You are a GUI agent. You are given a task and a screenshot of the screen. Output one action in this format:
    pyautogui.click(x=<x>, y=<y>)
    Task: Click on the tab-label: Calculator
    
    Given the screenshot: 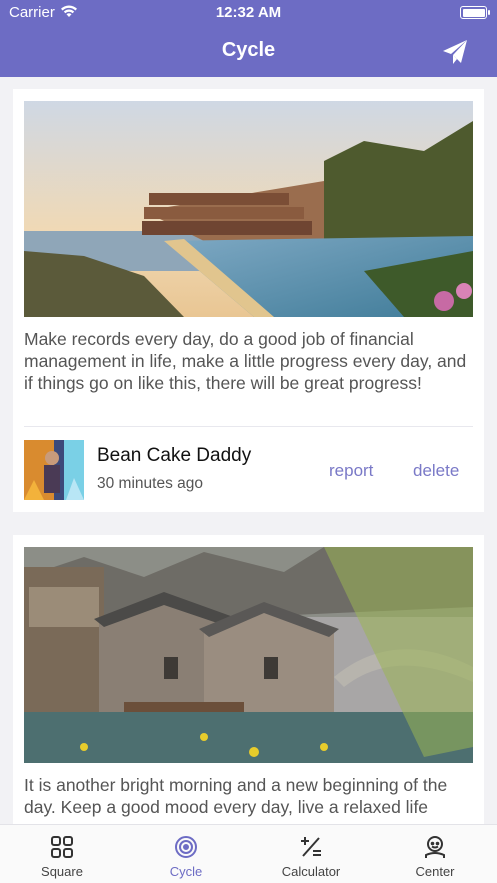 What is the action you would take?
    pyautogui.click(x=311, y=871)
    